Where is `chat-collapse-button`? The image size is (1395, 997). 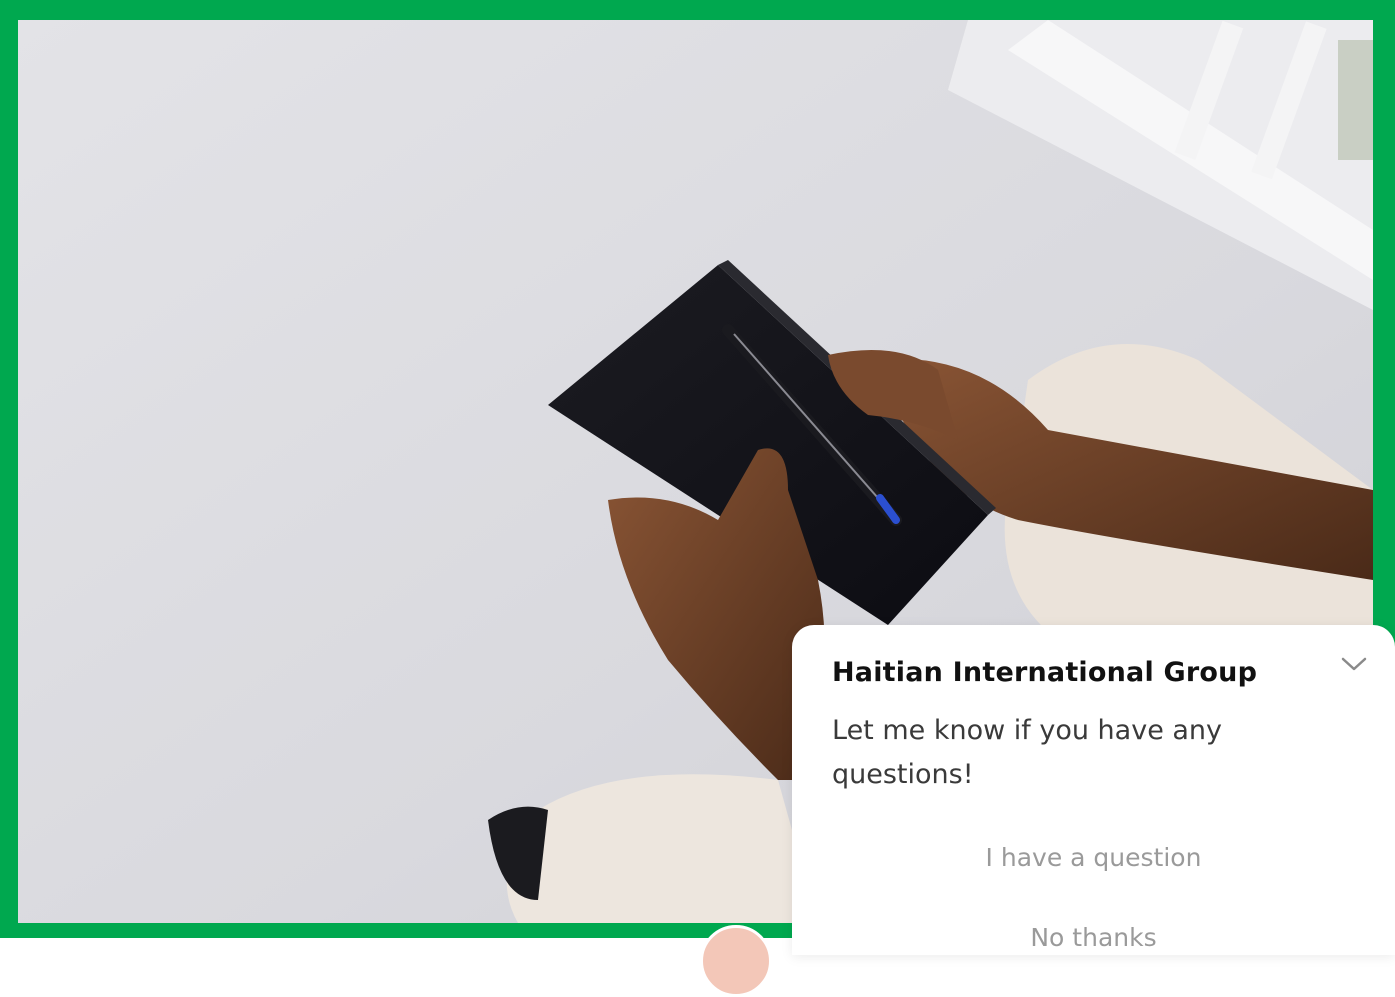
chat-collapse-button is located at coordinates (1354, 664).